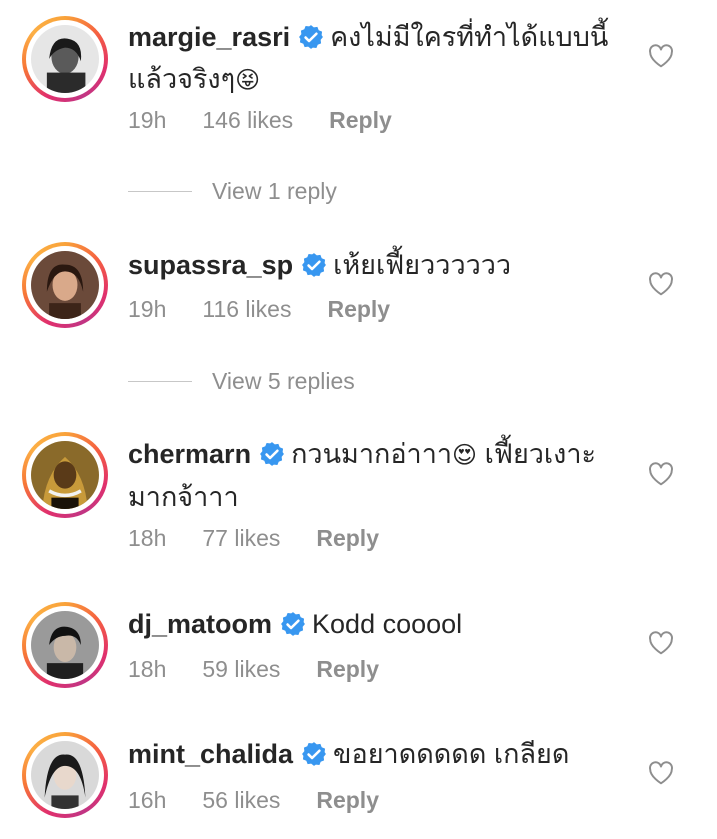 This screenshot has height=839, width=717. What do you see at coordinates (183, 497) in the screenshot?
I see `comment-body-line2: มากจ้าาา` at bounding box center [183, 497].